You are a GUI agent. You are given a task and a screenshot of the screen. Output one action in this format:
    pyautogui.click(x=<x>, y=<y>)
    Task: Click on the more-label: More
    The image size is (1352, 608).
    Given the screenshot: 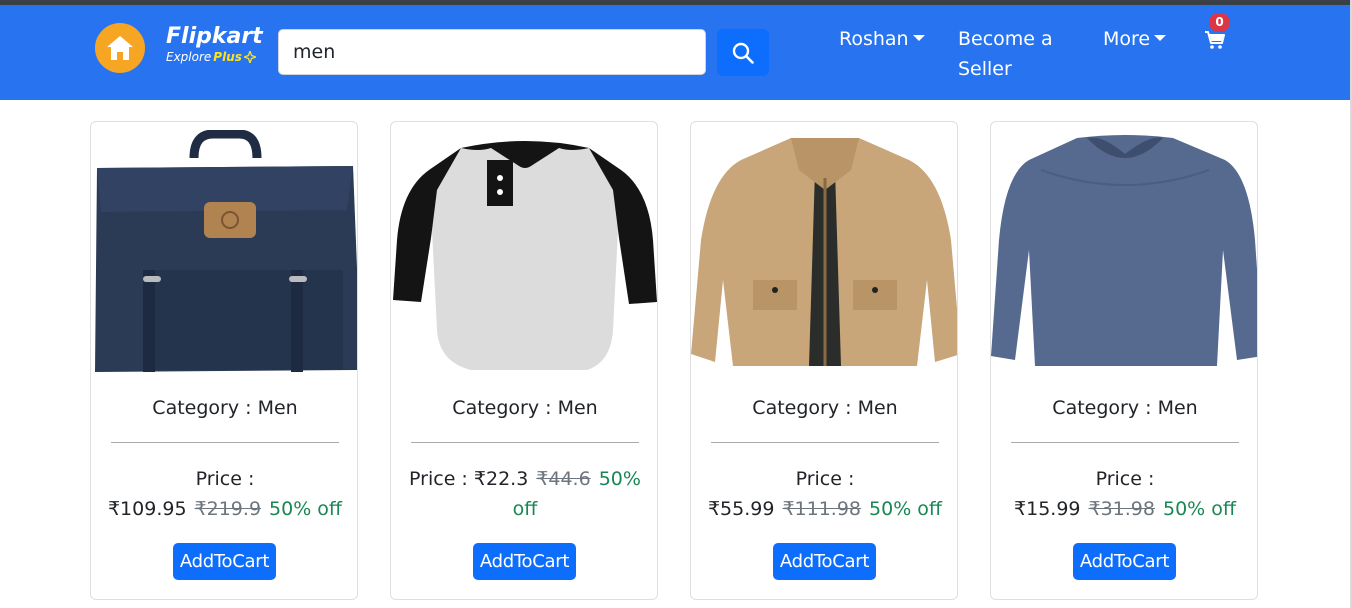 What is the action you would take?
    pyautogui.click(x=1127, y=39)
    